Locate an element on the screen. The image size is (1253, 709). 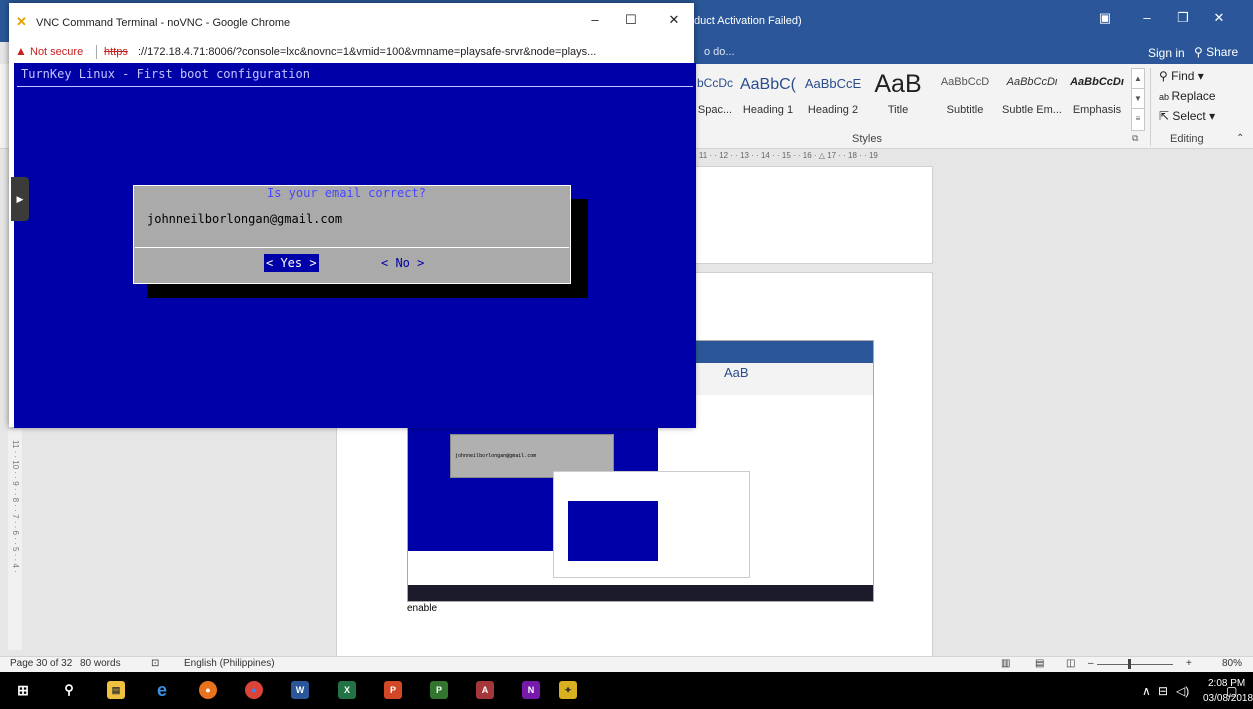
find-button: ⚲ Find ▾ is located at coordinates (1181, 76).